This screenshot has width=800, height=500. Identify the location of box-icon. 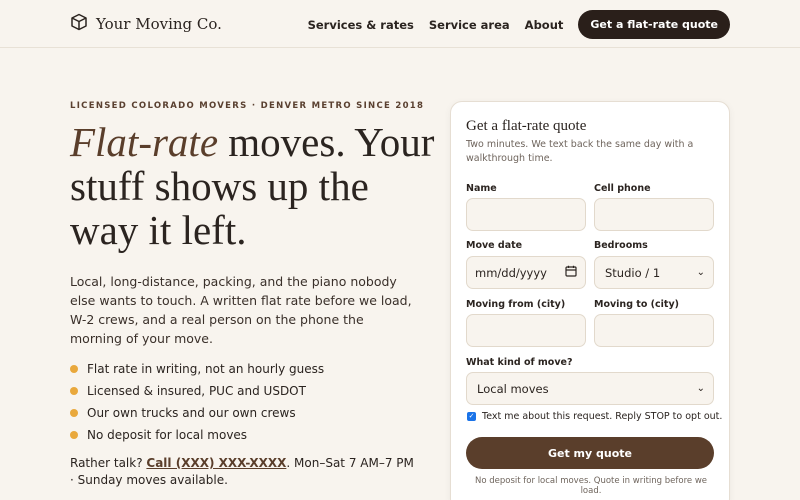
(79, 24).